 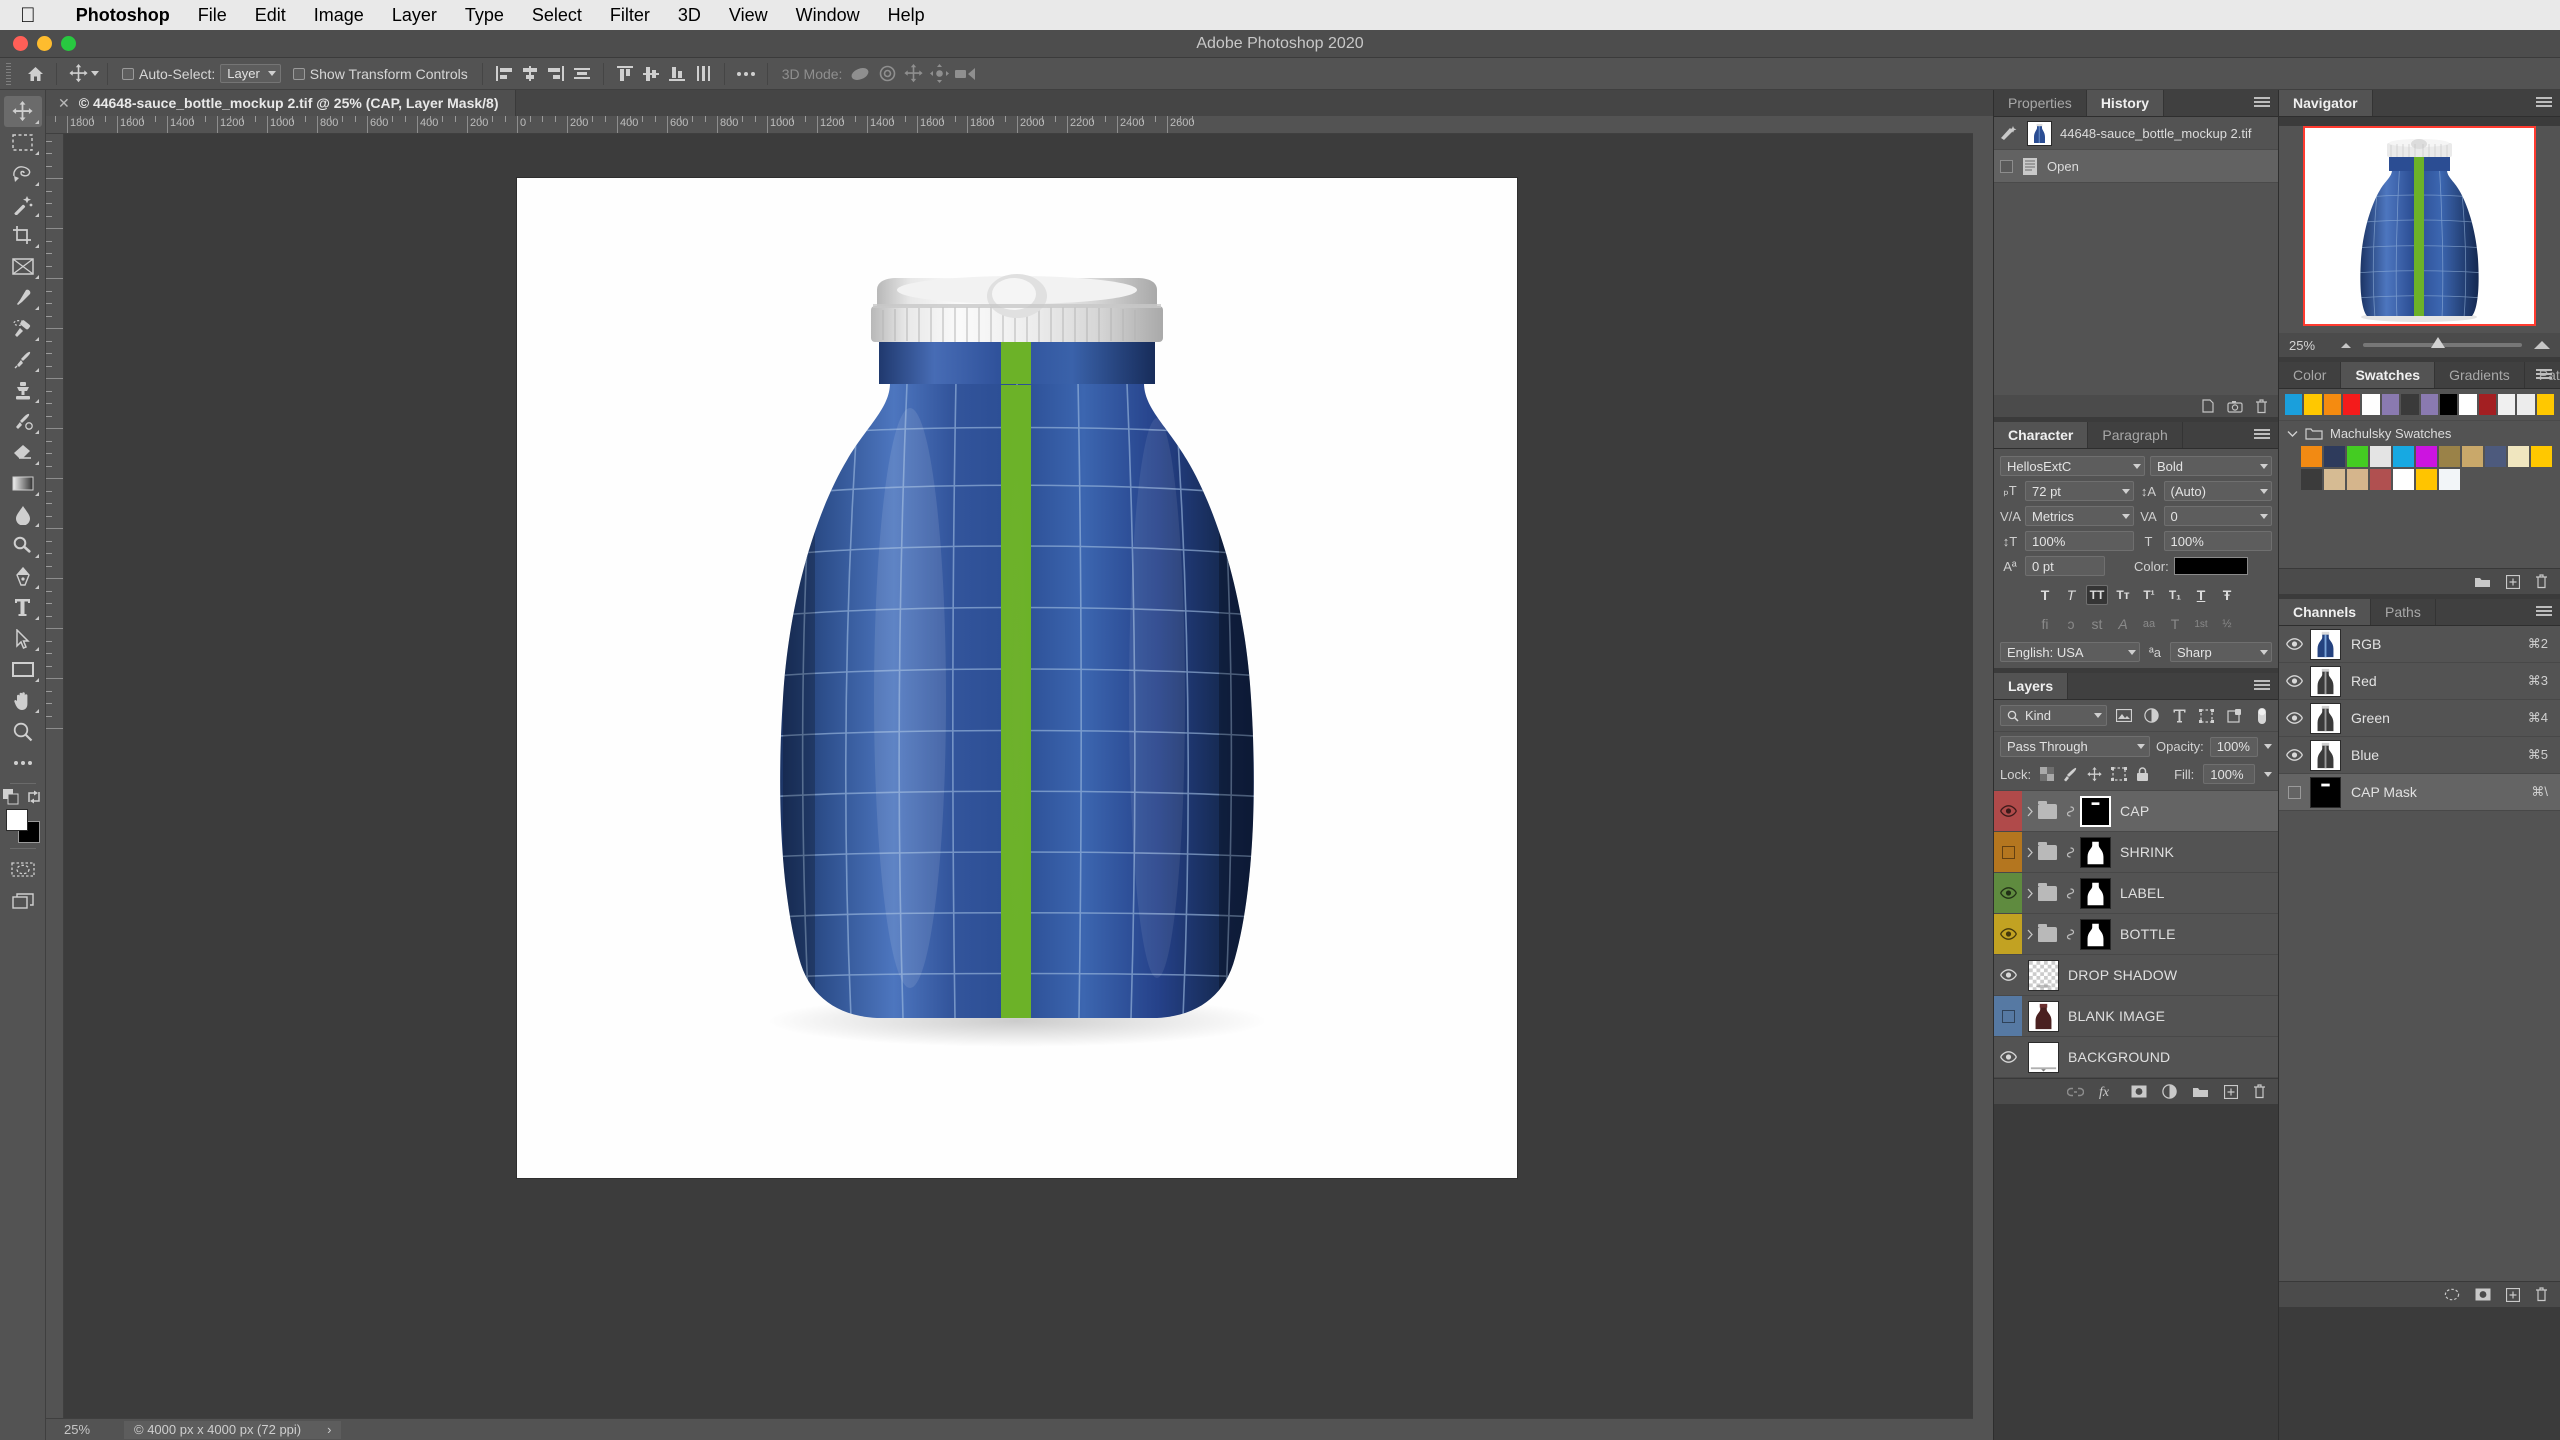 I want to click on superscript-button: T¹, so click(x=2149, y=595).